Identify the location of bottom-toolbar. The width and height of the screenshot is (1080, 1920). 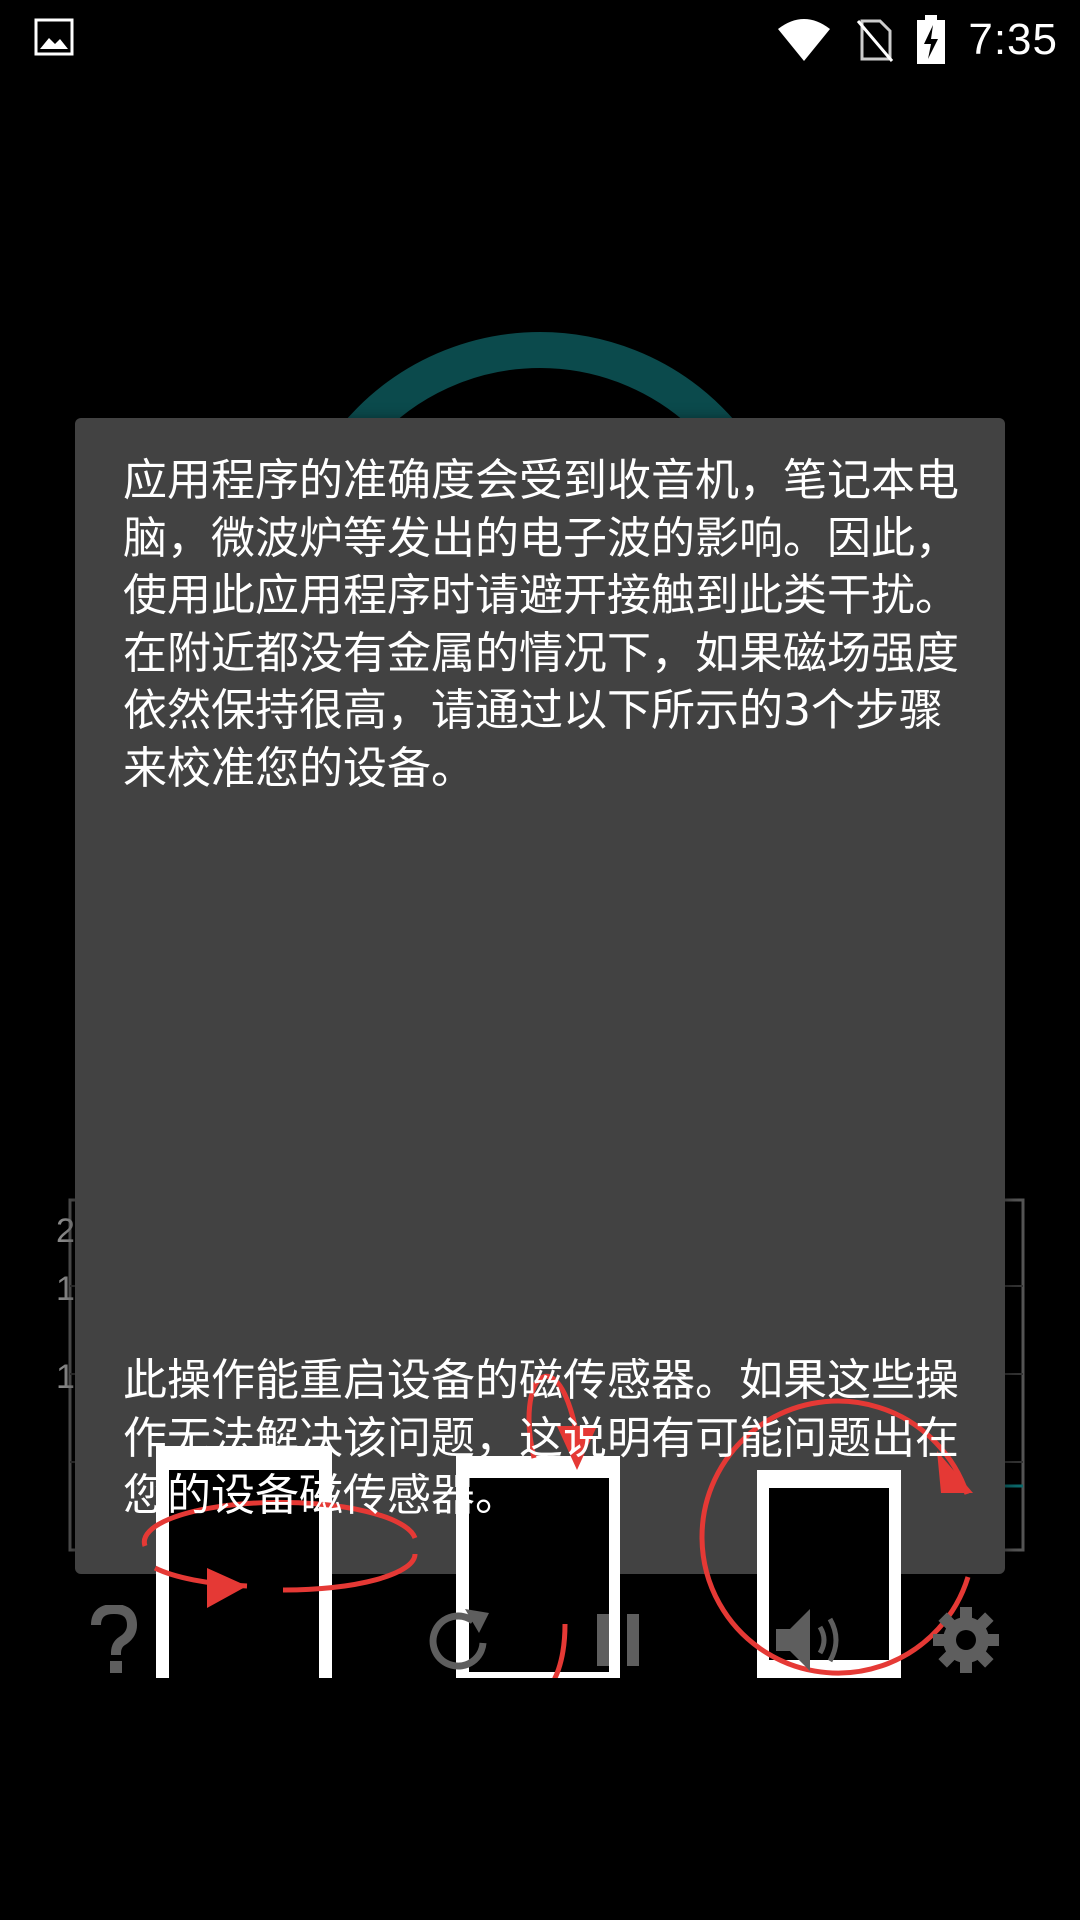
(540, 1640).